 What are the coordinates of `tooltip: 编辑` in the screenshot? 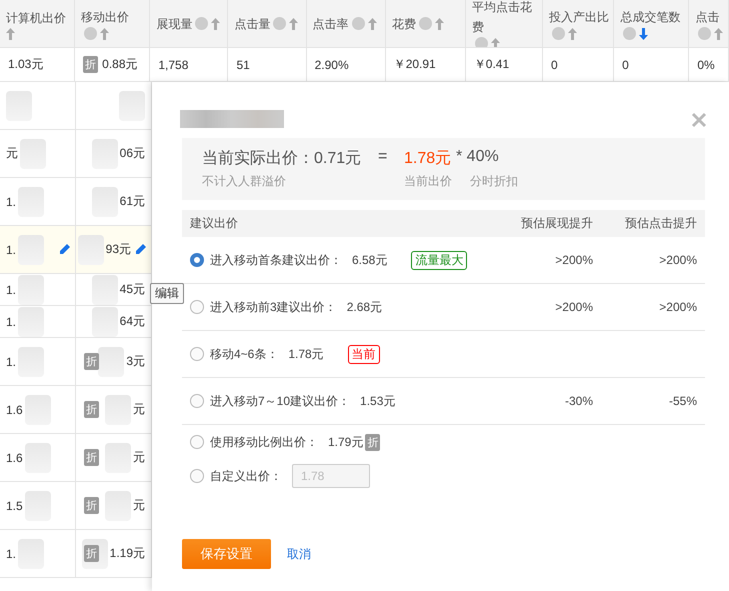 It's located at (167, 293).